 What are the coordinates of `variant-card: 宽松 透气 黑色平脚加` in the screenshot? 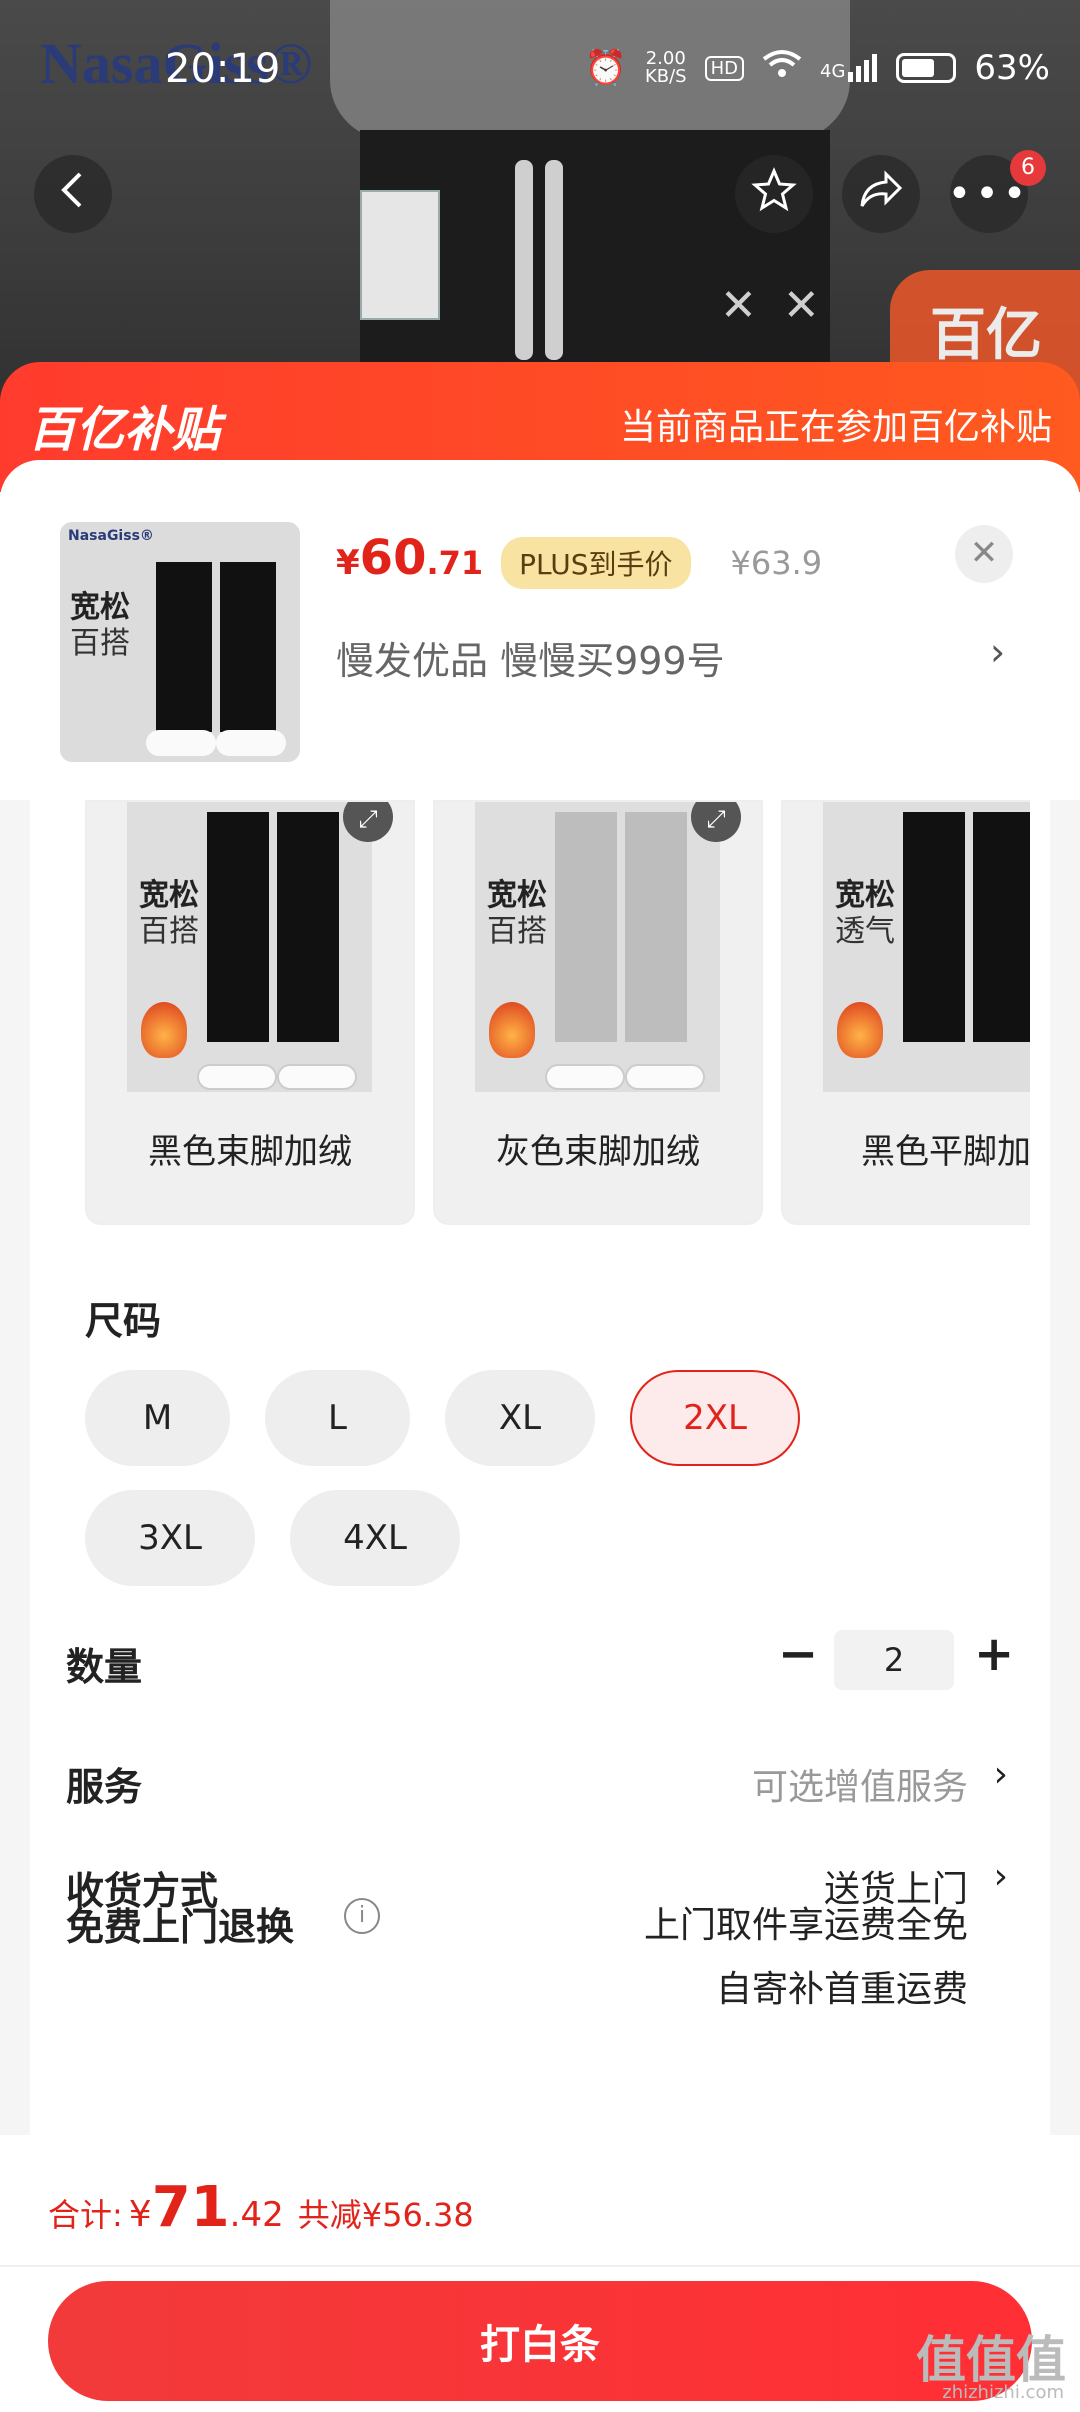 It's located at (905, 1012).